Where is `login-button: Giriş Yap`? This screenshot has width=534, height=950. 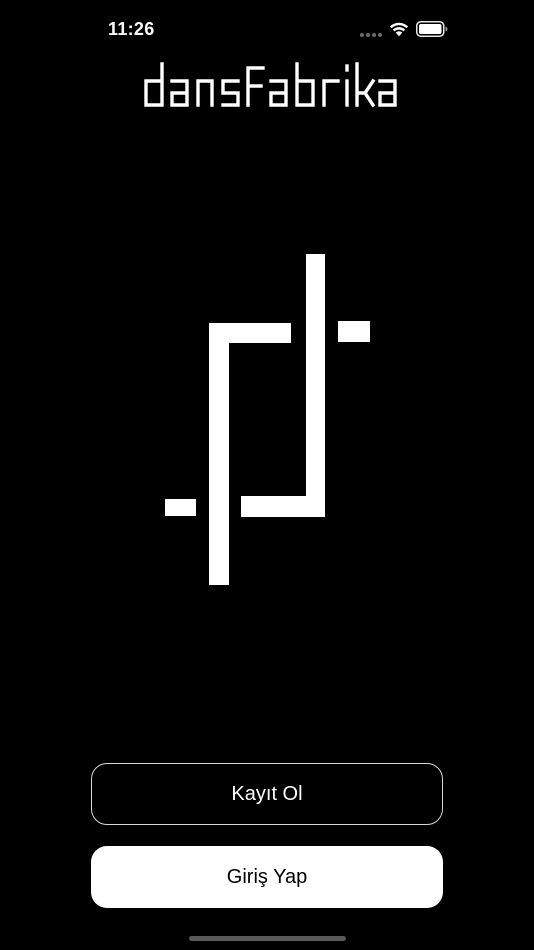
login-button: Giriş Yap is located at coordinates (267, 877).